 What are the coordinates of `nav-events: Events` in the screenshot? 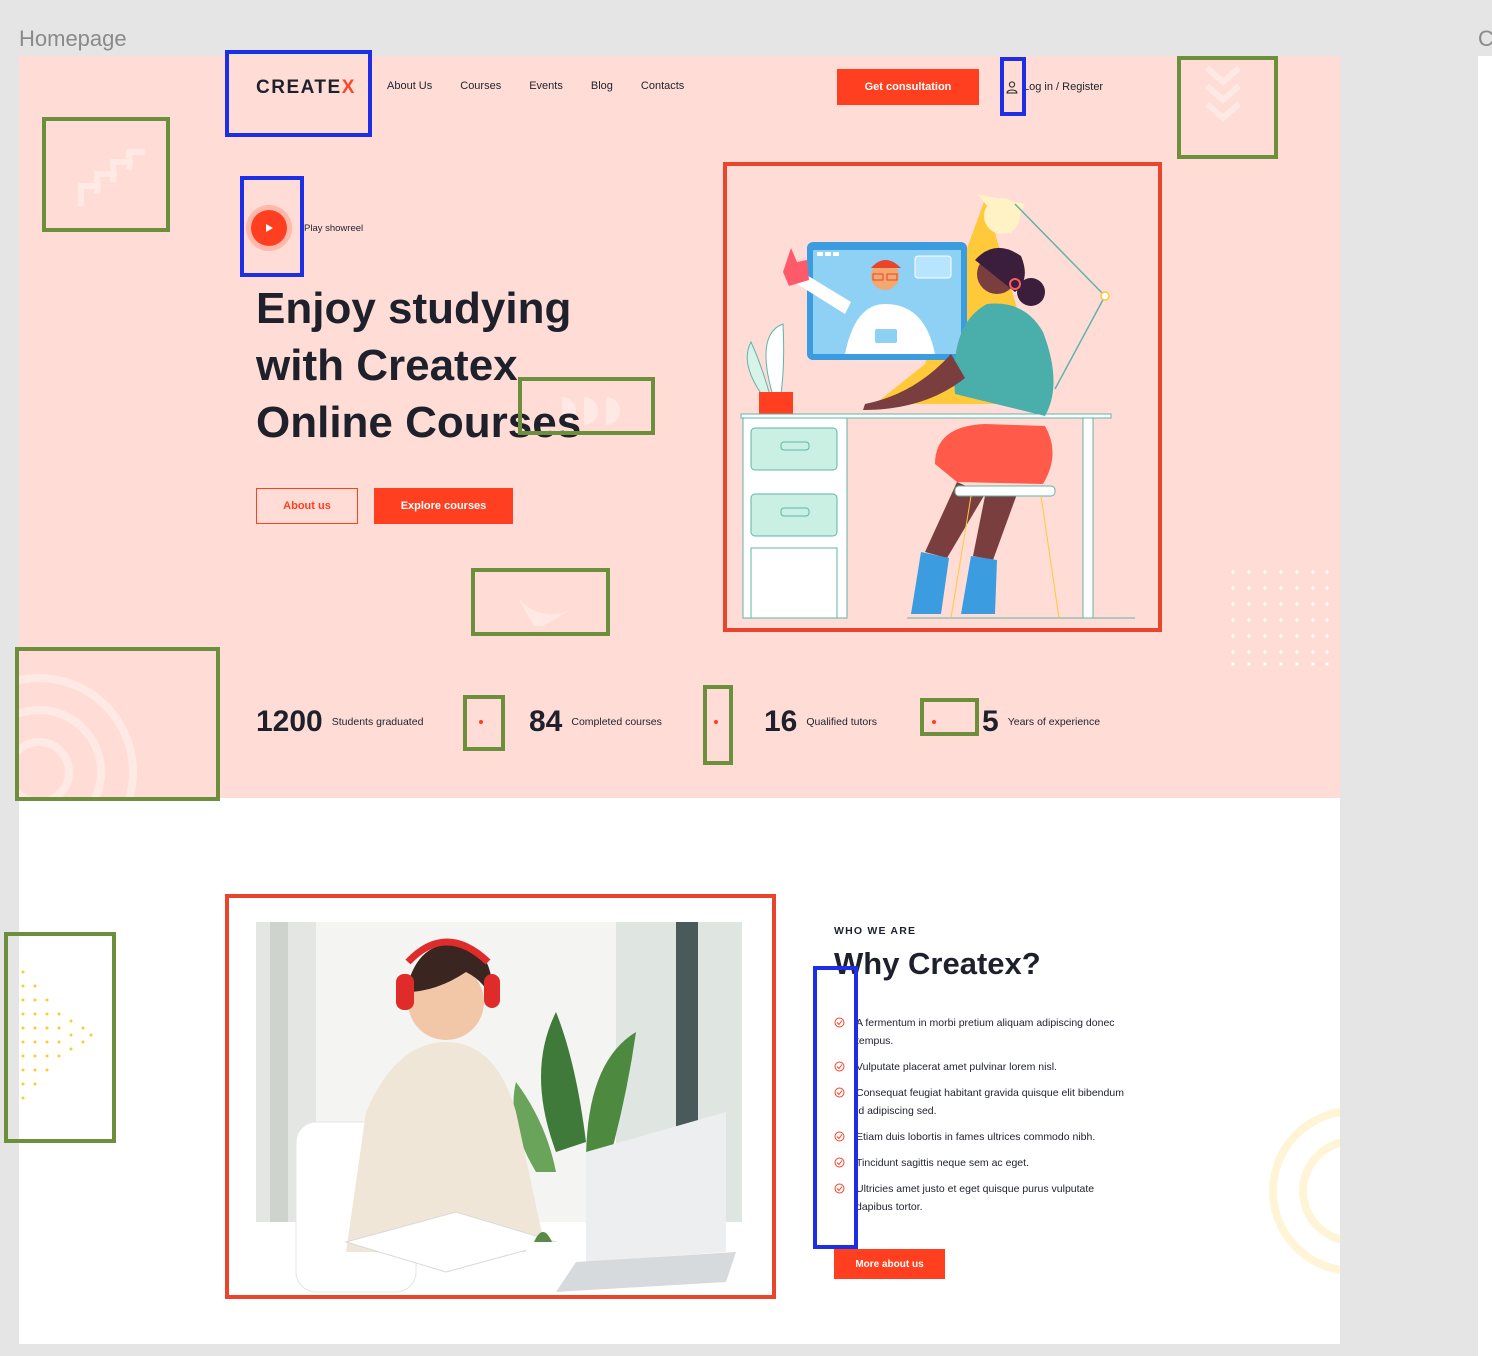 It's located at (546, 86).